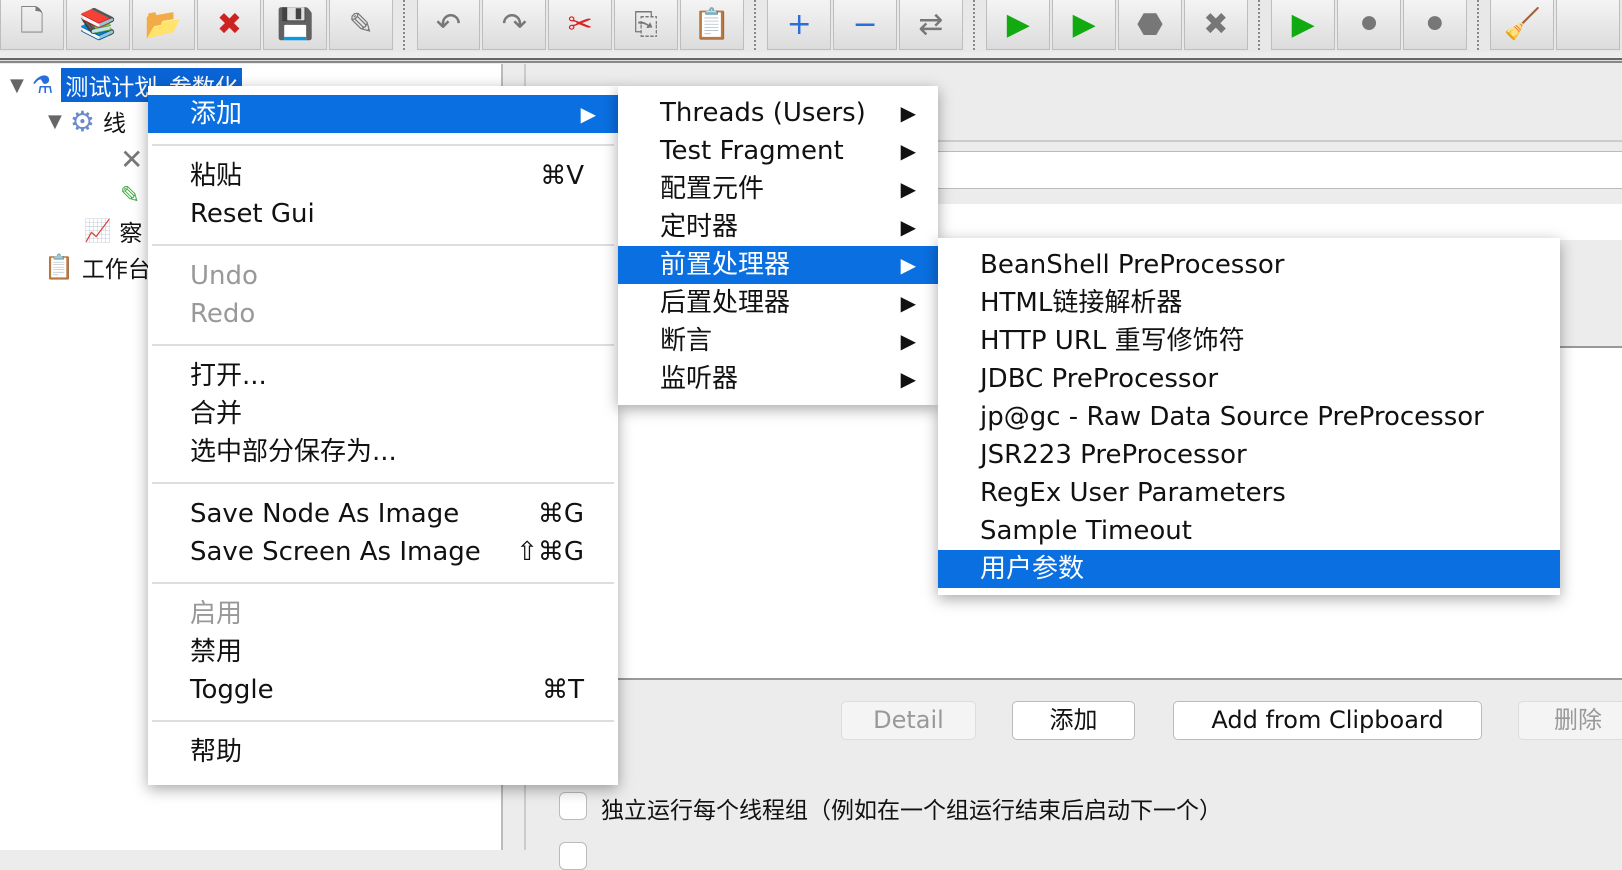 The image size is (1622, 870). I want to click on redo-button: ↷, so click(514, 25).